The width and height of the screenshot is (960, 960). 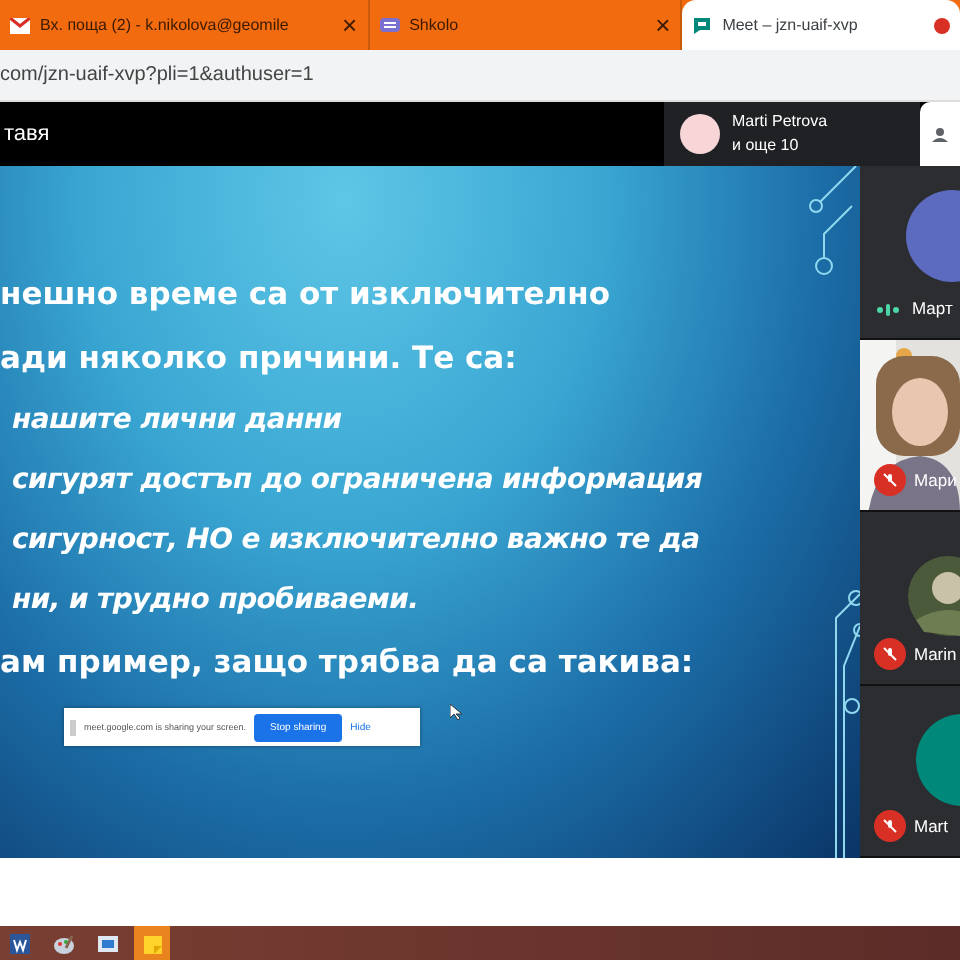 What do you see at coordinates (348, 663) in the screenshot?
I see `slide-text: ам пример, защо трябва да са такива:` at bounding box center [348, 663].